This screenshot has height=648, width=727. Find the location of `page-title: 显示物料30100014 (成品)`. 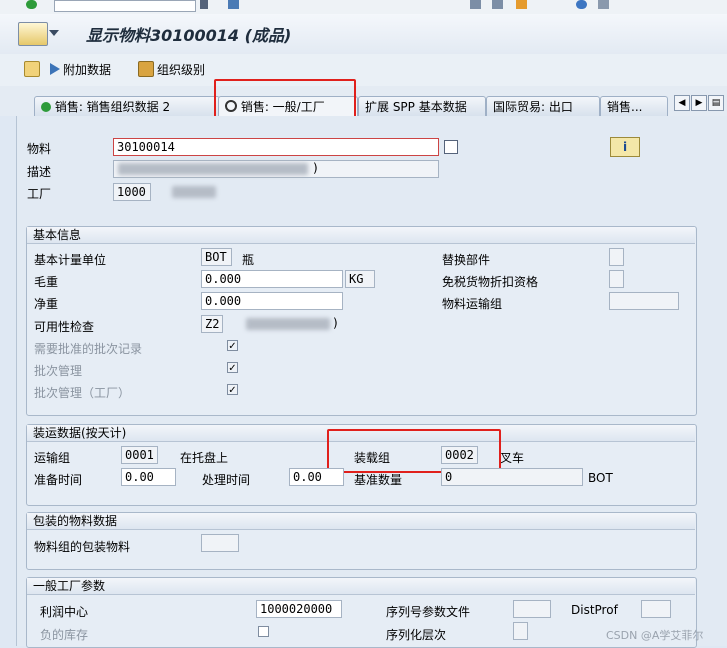

page-title: 显示物料30100014 (成品) is located at coordinates (189, 35).